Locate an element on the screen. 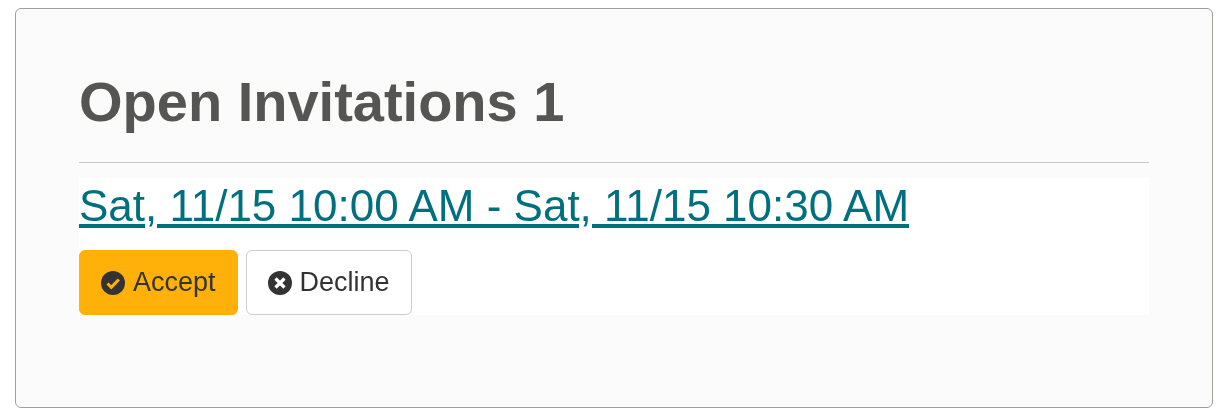 The image size is (1228, 416). time-range-link: Sat, 11/15 10:00 AM - Sat, 11/15 10:30 AM is located at coordinates (494, 205).